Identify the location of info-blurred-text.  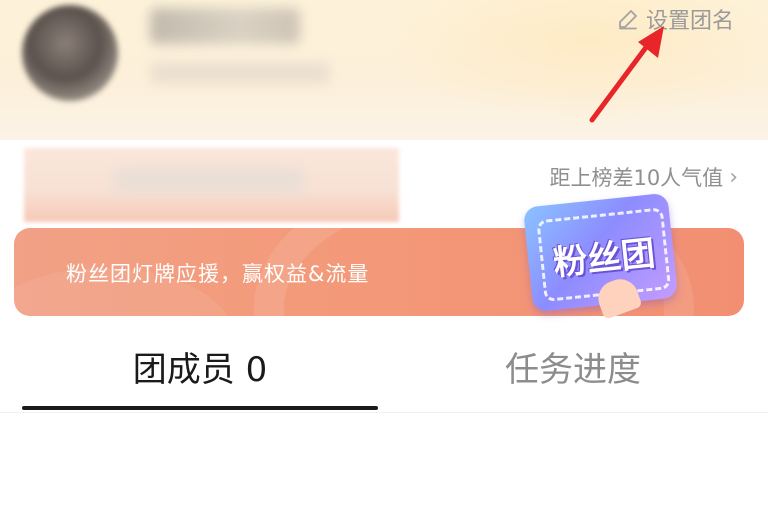
(209, 180).